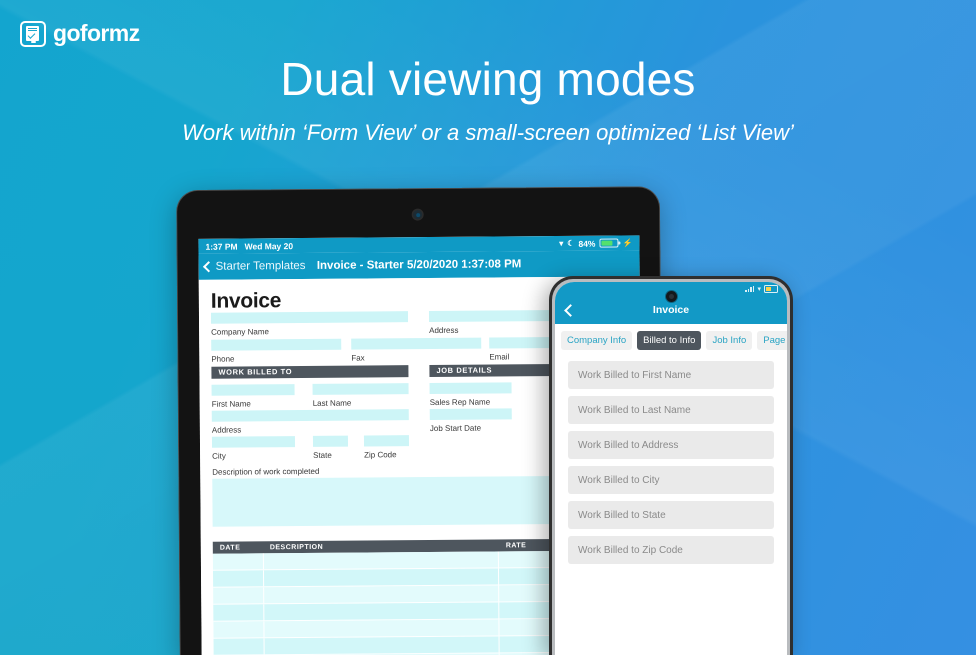 The width and height of the screenshot is (976, 655). Describe the element at coordinates (276, 344) in the screenshot. I see `phone-input` at that location.